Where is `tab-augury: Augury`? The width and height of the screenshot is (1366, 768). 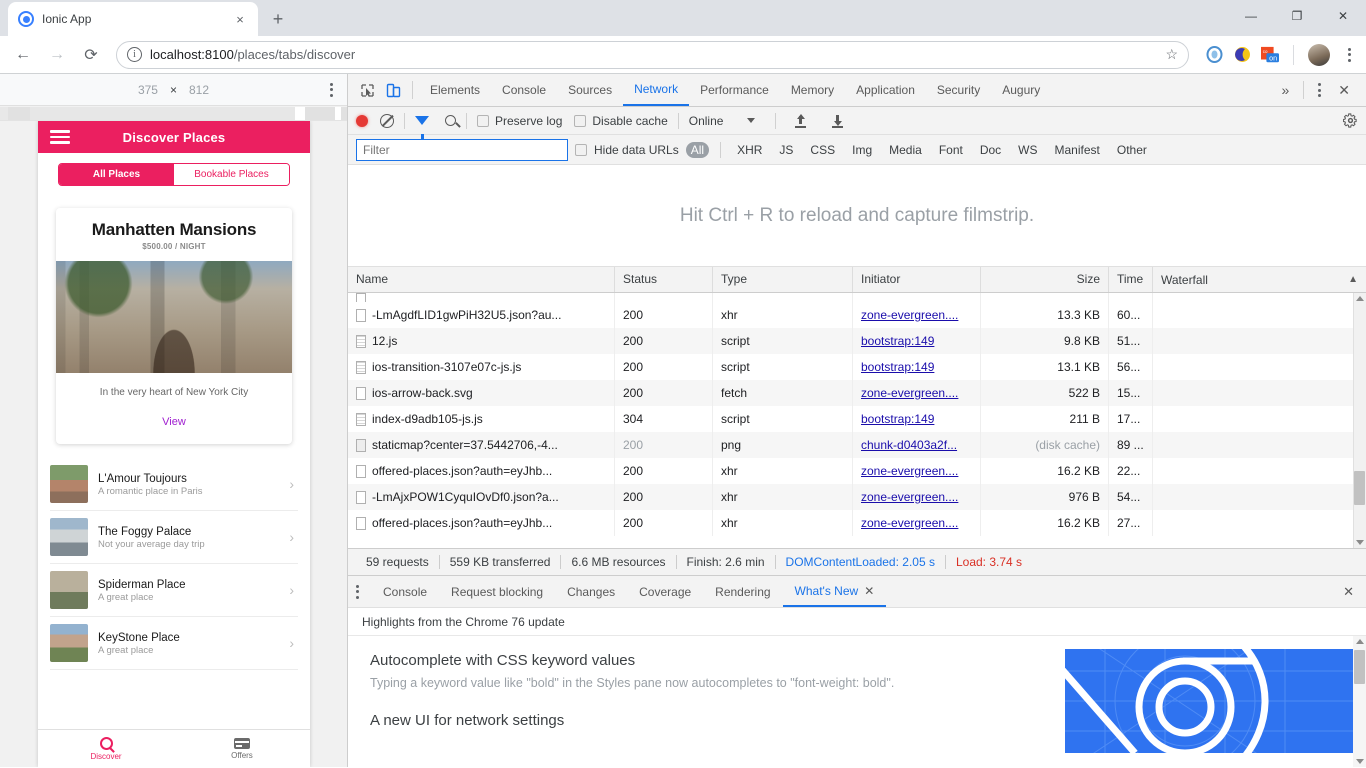 tab-augury: Augury is located at coordinates (1021, 90).